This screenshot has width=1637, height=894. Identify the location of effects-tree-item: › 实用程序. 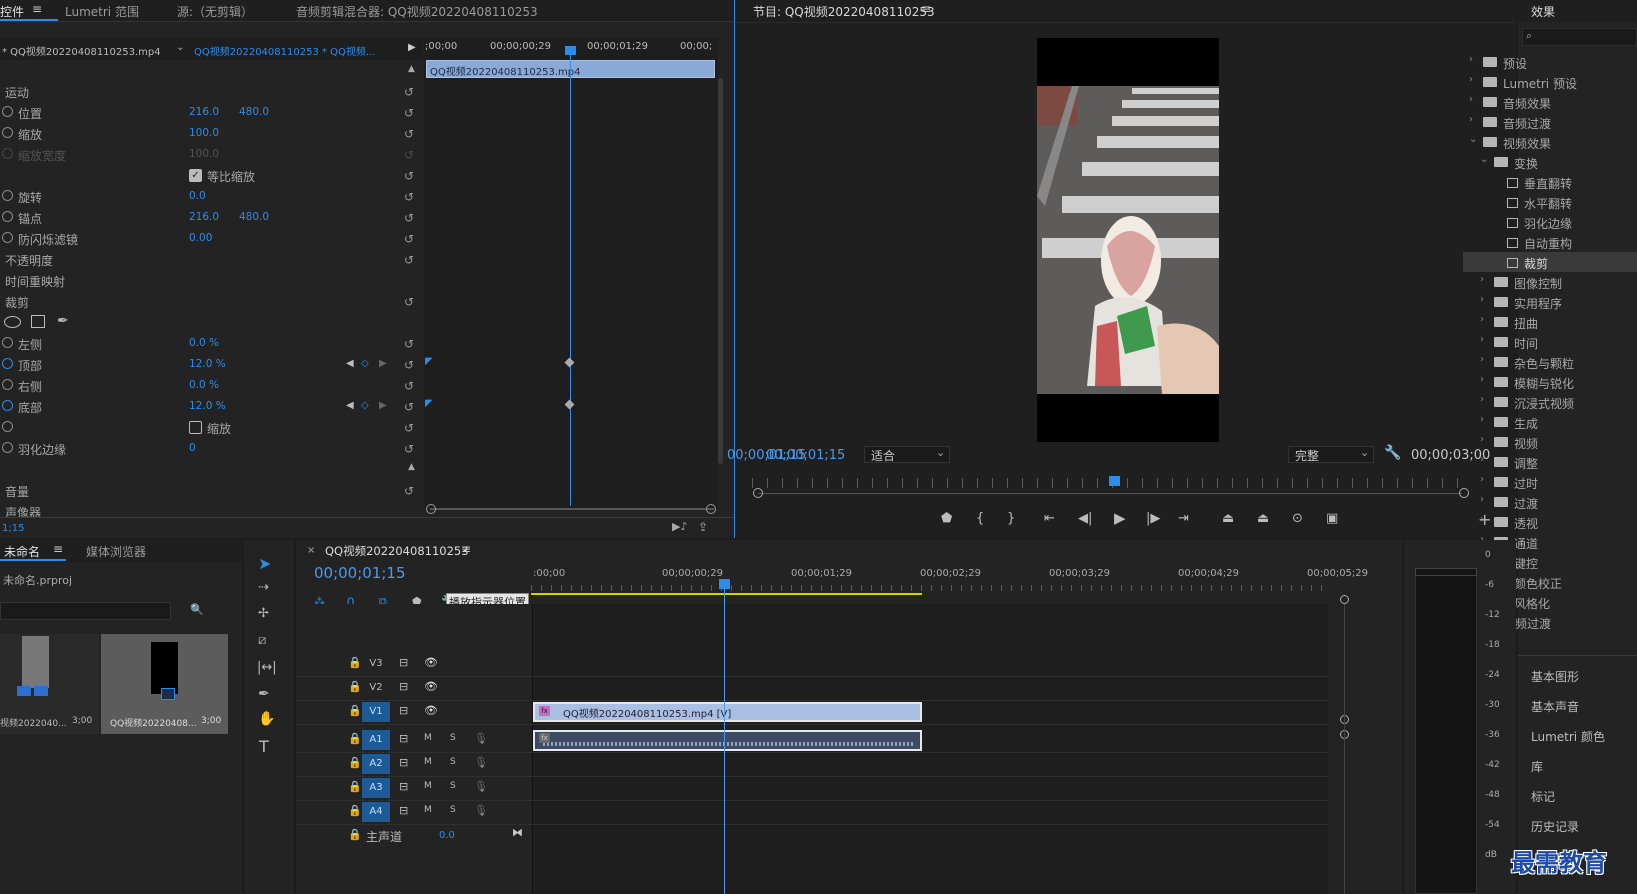
(1550, 302).